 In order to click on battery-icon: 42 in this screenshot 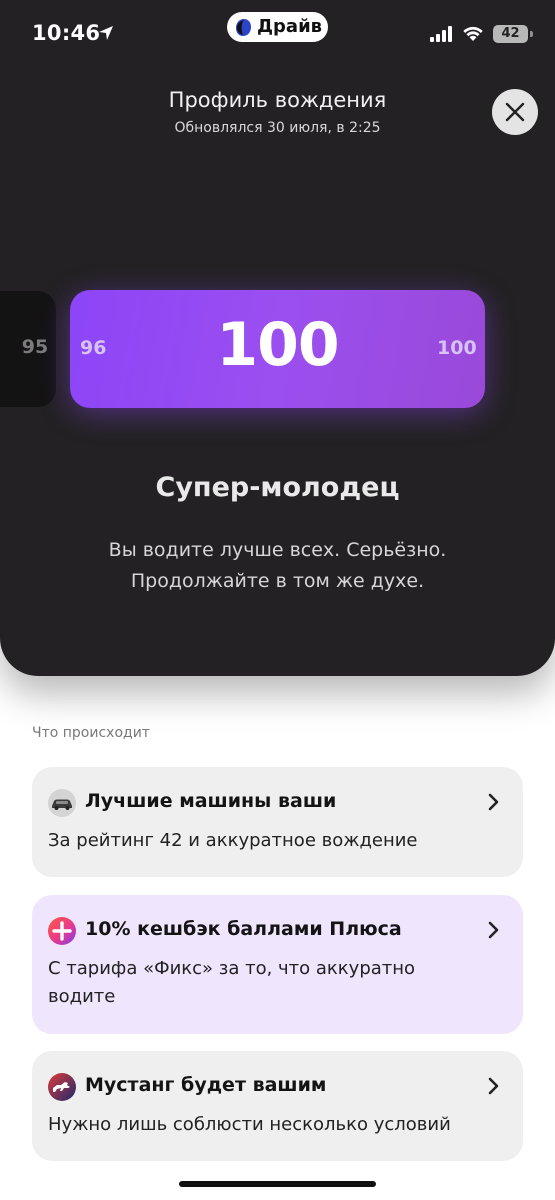, I will do `click(510, 34)`.